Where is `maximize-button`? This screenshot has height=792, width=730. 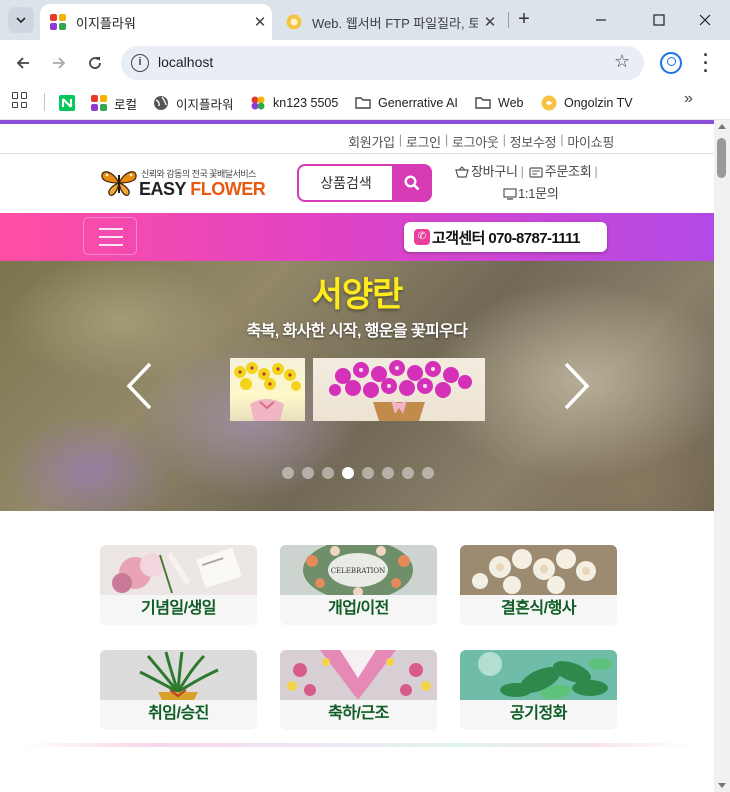
maximize-button is located at coordinates (659, 20).